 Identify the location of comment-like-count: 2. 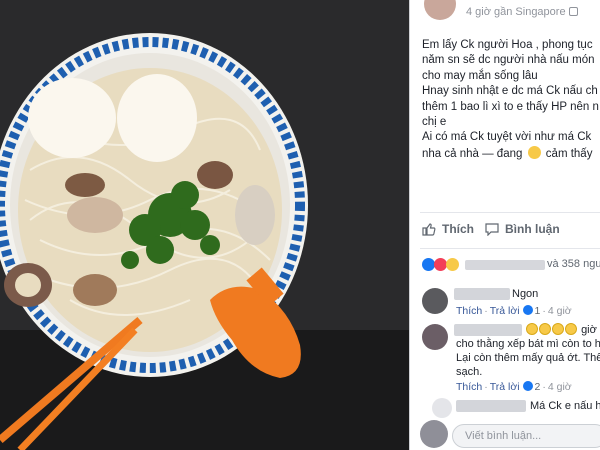
(537, 387).